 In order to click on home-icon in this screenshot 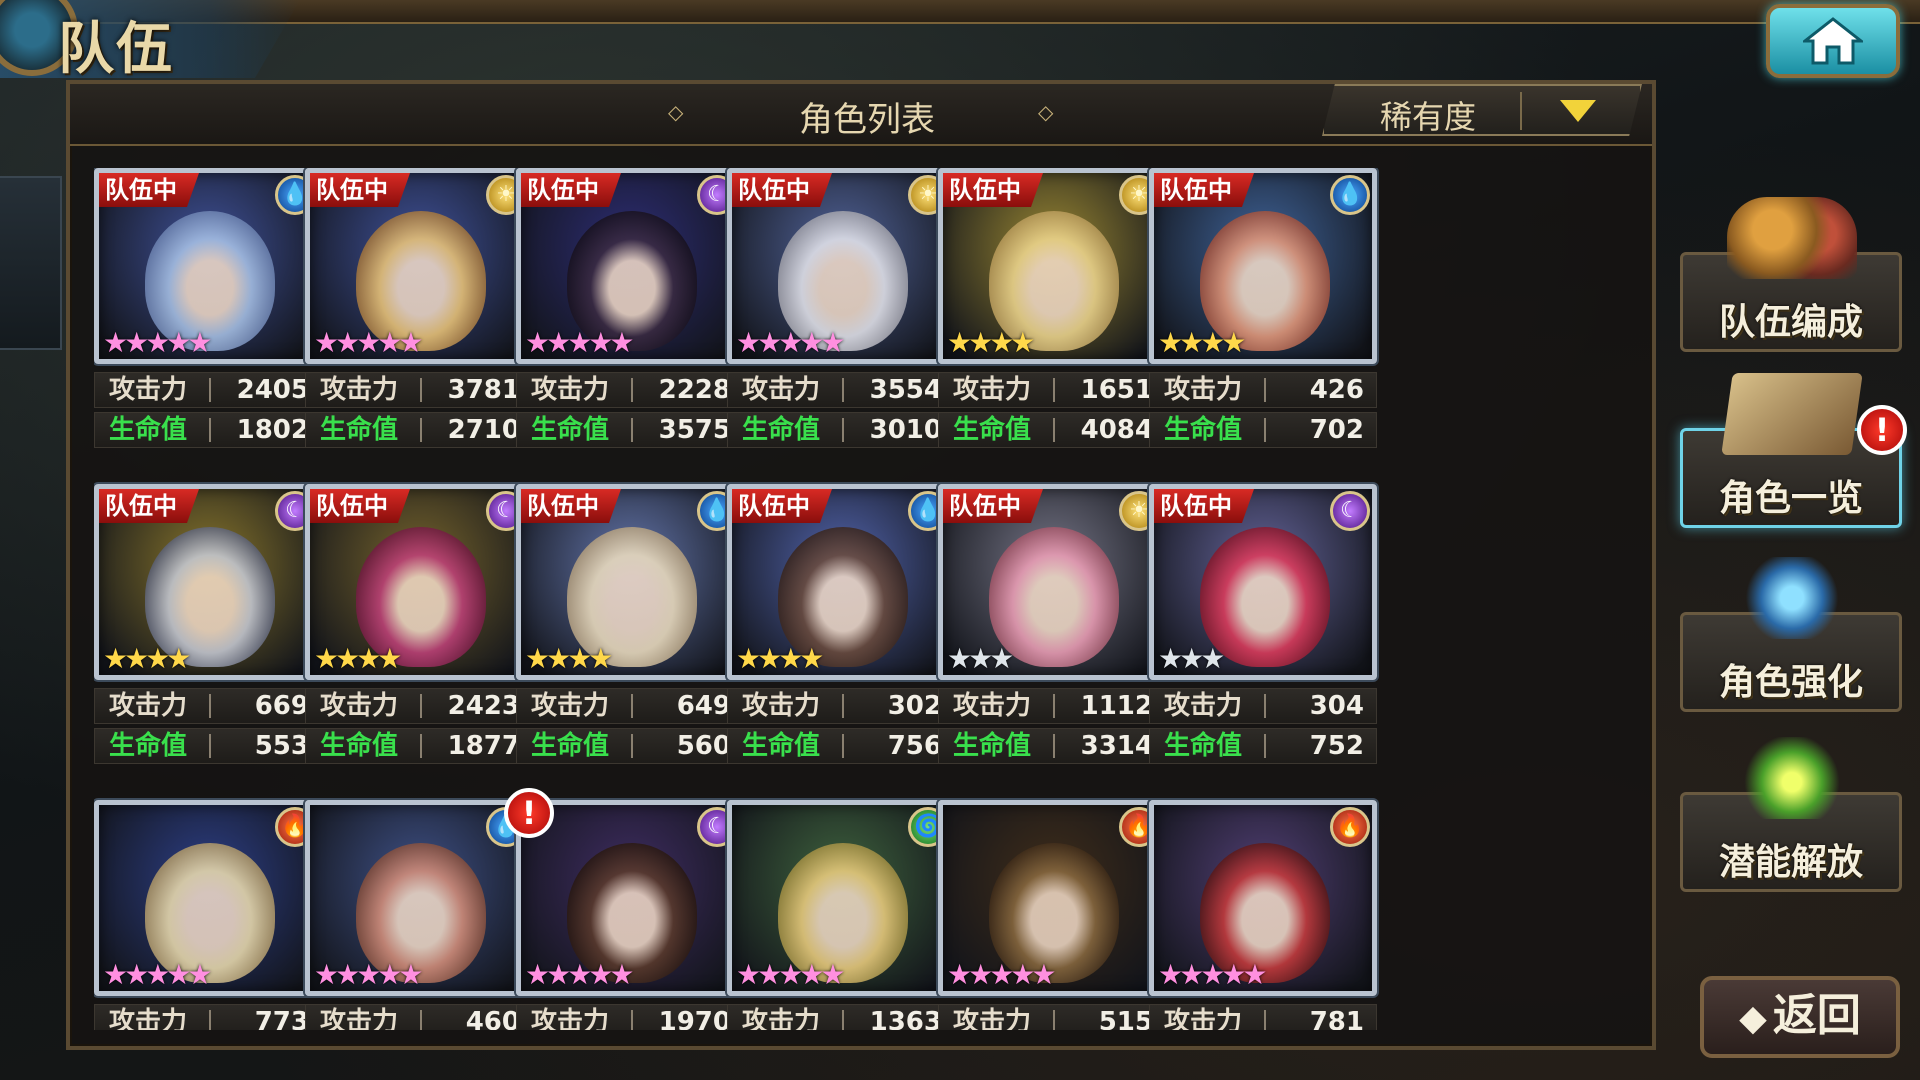, I will do `click(1833, 41)`.